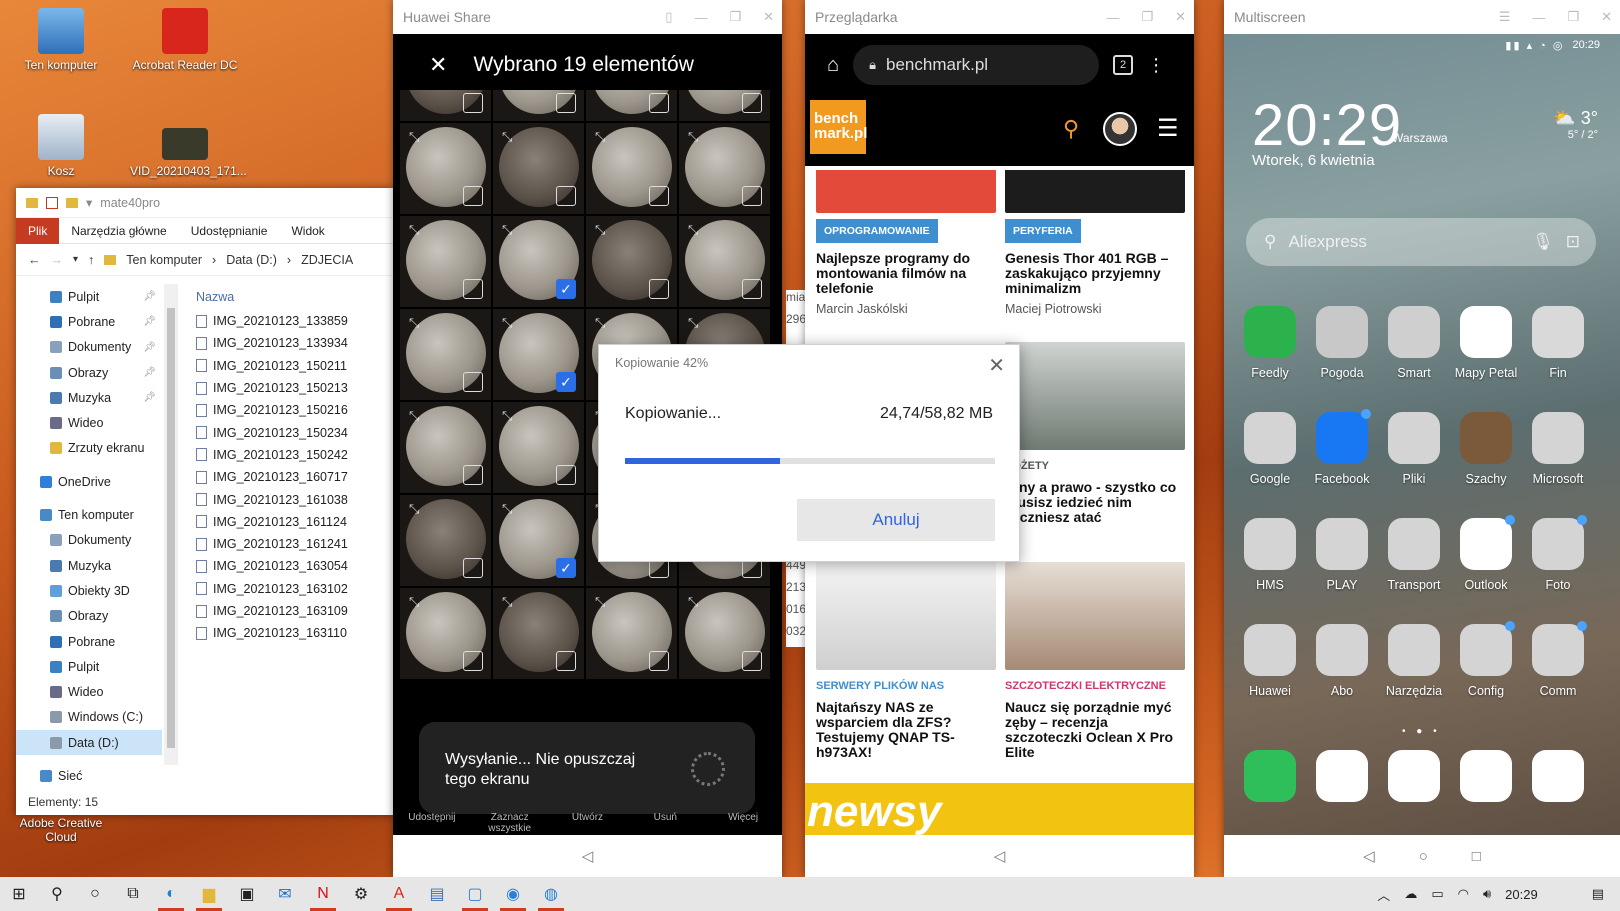 This screenshot has height=911, width=1620. I want to click on breadcrumb-item: Ten komputer, so click(164, 260).